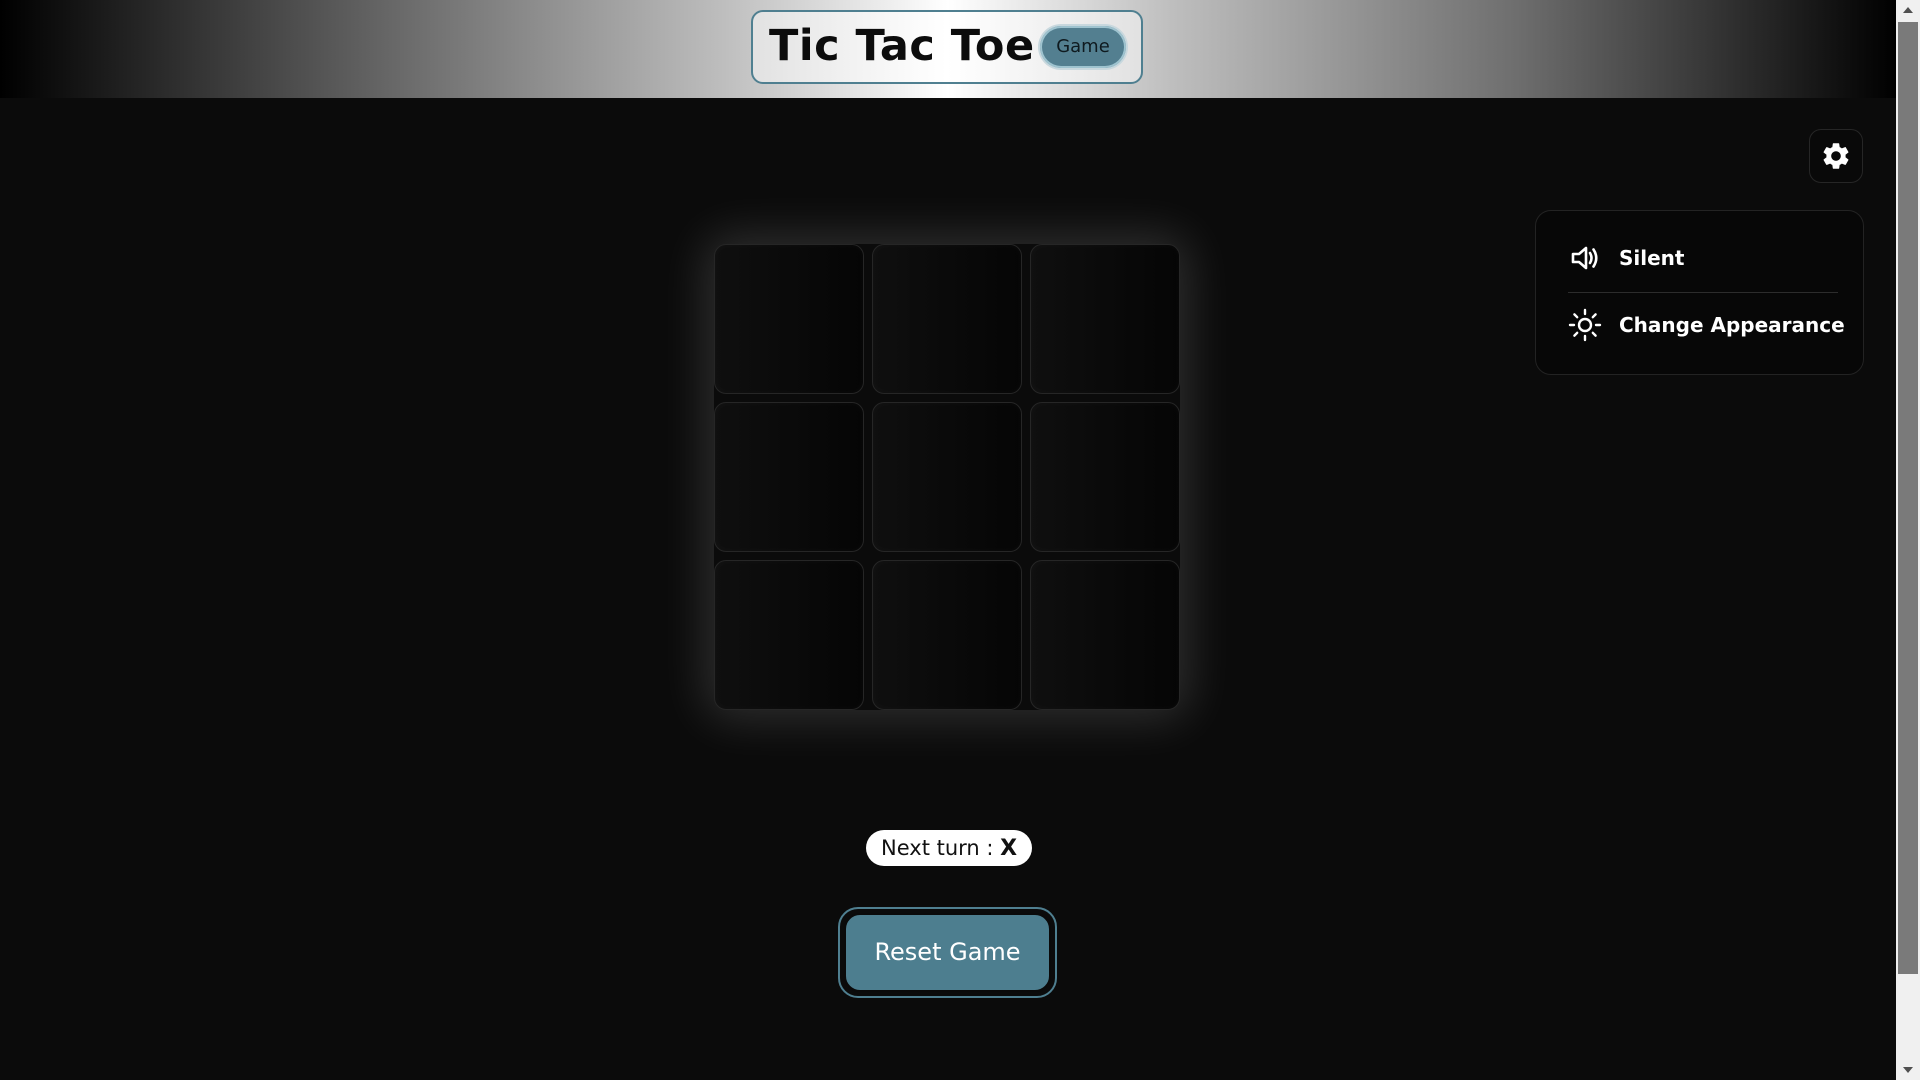 The width and height of the screenshot is (1920, 1080). What do you see at coordinates (1585, 258) in the screenshot?
I see `speaker-icon` at bounding box center [1585, 258].